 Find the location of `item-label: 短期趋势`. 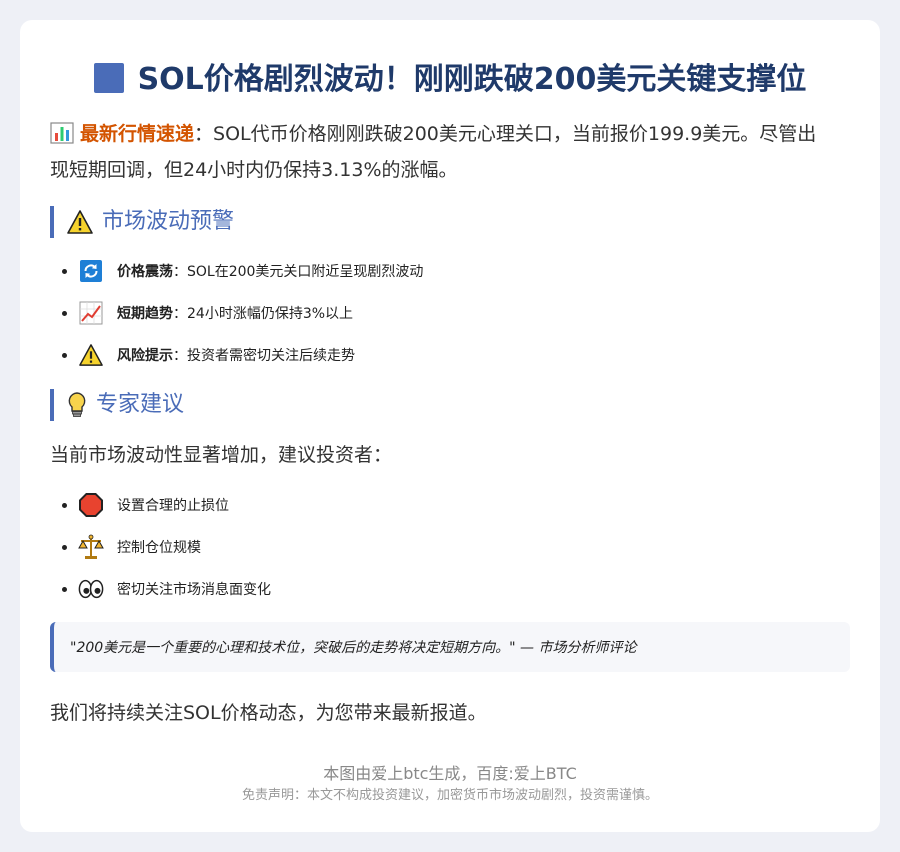

item-label: 短期趋势 is located at coordinates (145, 314).